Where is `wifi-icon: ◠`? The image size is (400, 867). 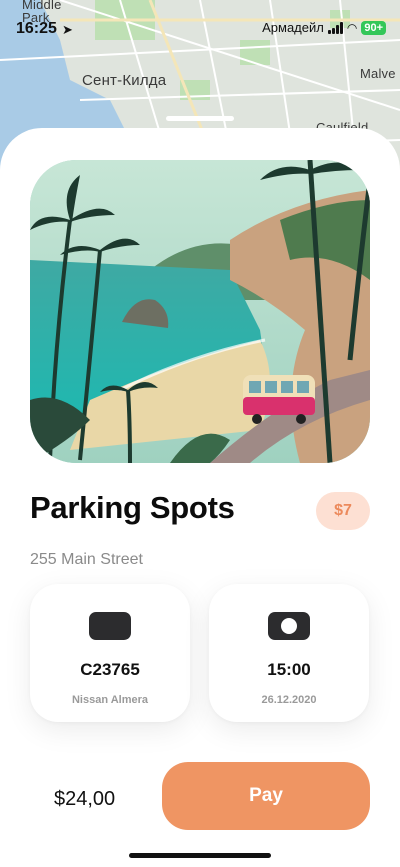
wifi-icon: ◠ is located at coordinates (352, 27).